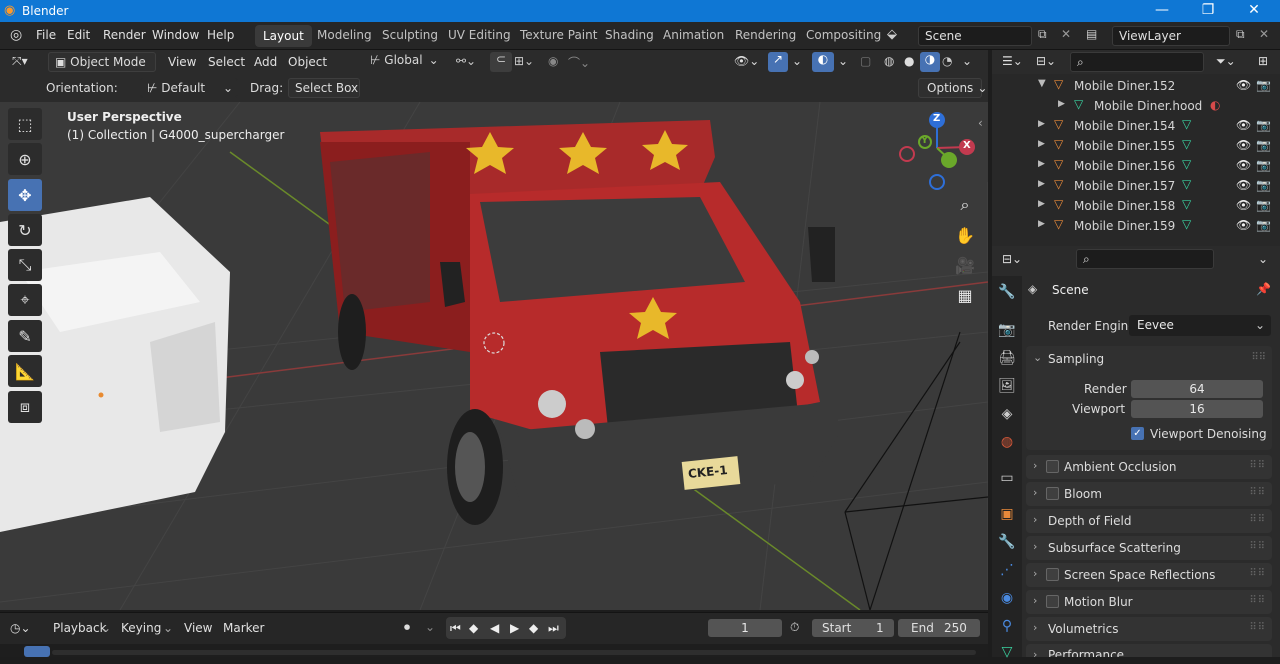 The width and height of the screenshot is (1280, 664). I want to click on overlays-icon: ◐, so click(823, 62).